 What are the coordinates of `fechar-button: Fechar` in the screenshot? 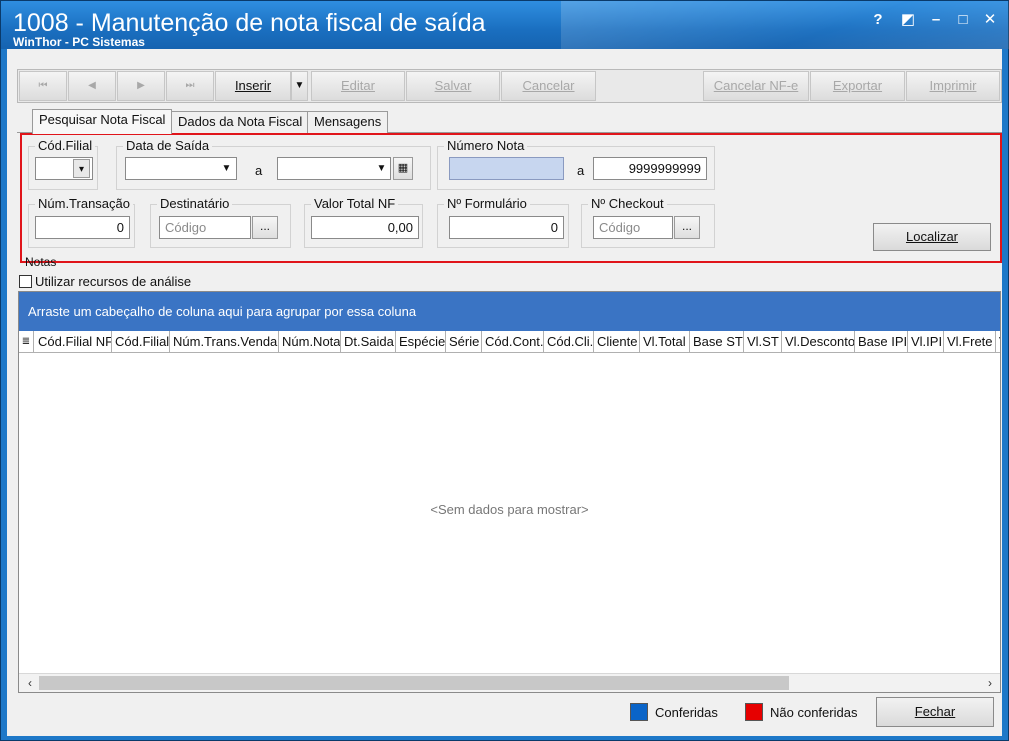 It's located at (935, 712).